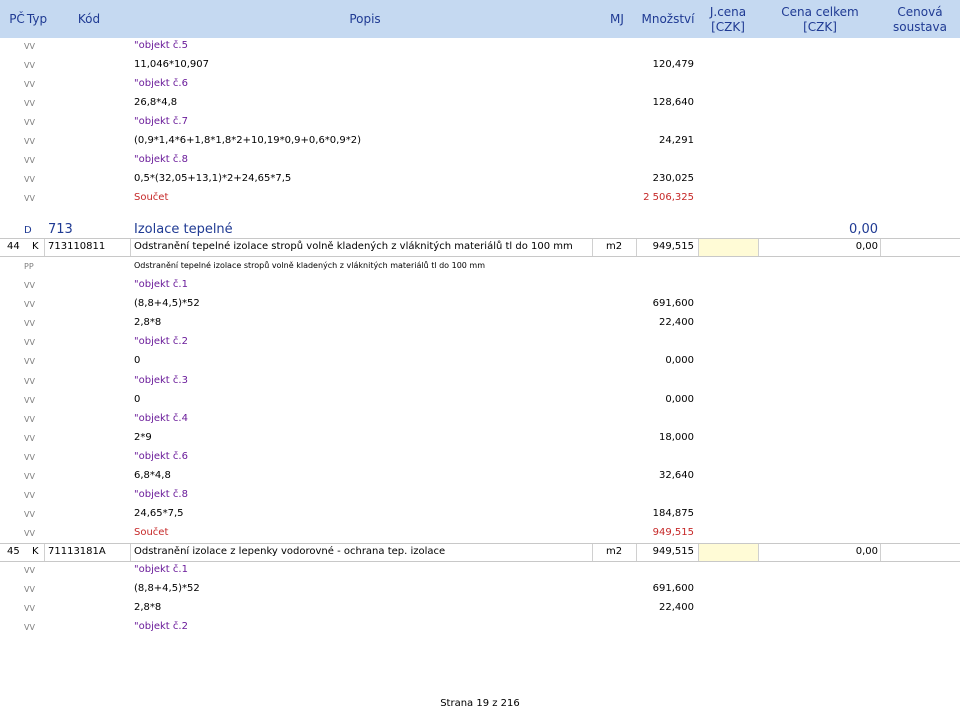  What do you see at coordinates (156, 102) in the screenshot?
I see `formula: 26,8*4,8` at bounding box center [156, 102].